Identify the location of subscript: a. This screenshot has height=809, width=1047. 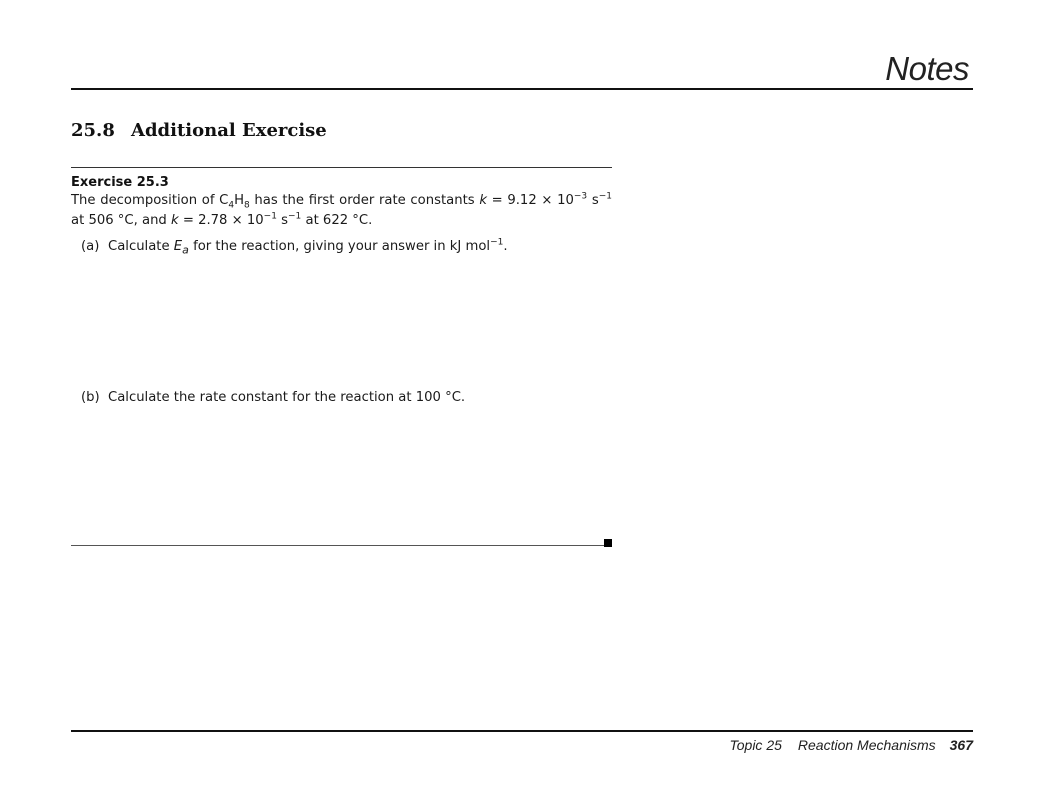
(185, 250).